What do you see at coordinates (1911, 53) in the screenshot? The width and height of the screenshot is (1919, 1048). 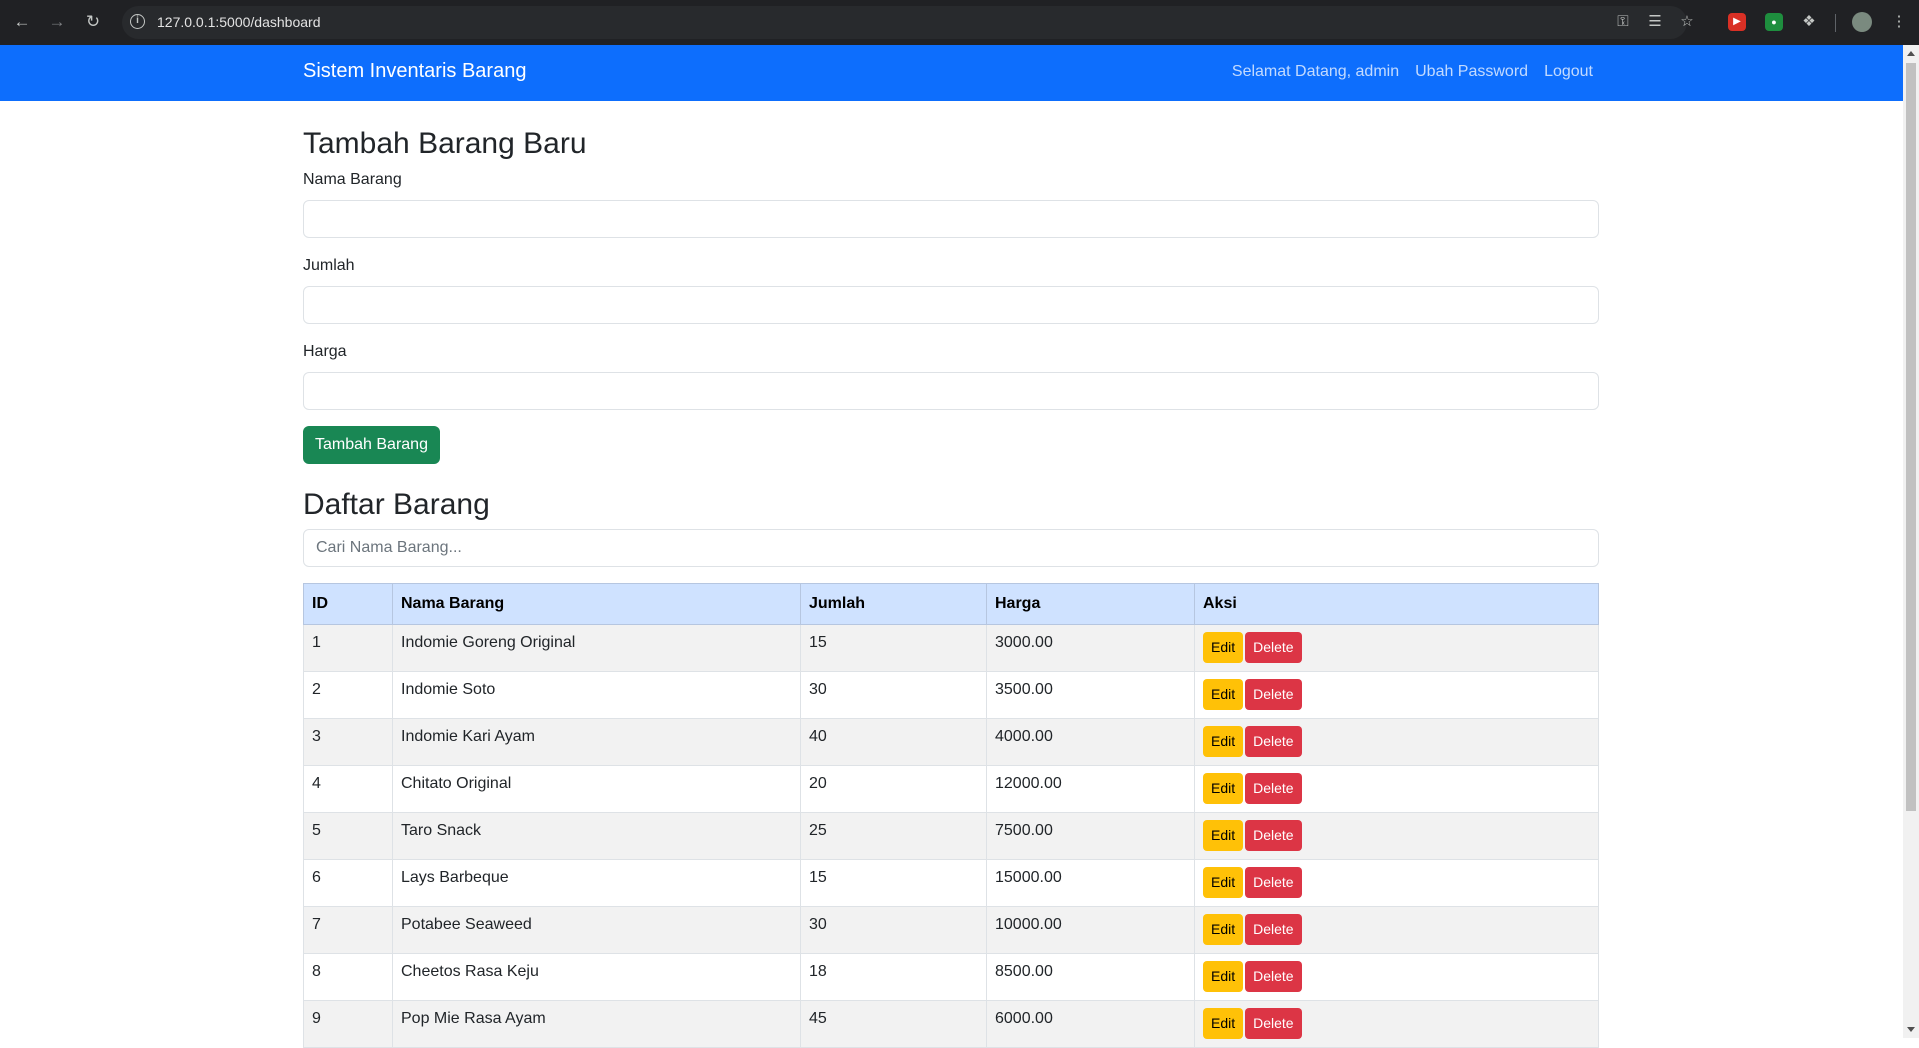 I see `scroll-up-icon` at bounding box center [1911, 53].